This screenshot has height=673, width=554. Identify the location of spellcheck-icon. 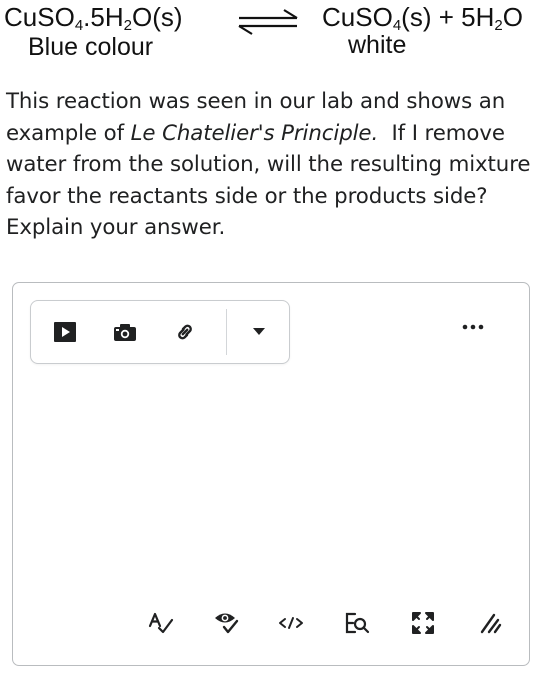
(161, 623).